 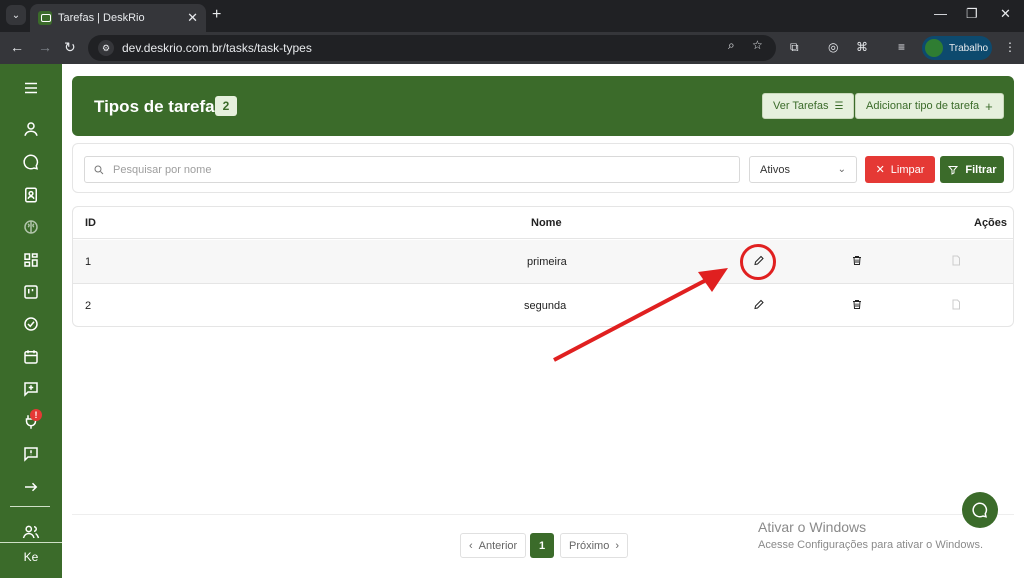 I want to click on page-title: Tipos de tarefa, so click(x=154, y=106).